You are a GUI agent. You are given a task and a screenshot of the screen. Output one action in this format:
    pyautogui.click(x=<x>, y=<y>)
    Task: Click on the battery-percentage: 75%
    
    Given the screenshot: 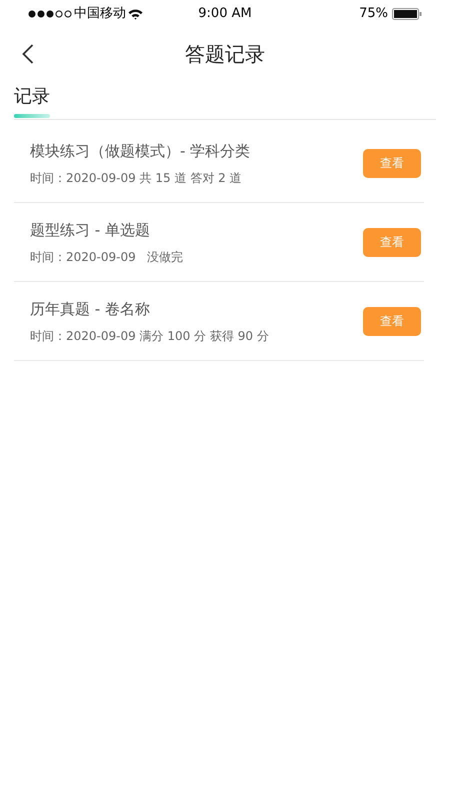 What is the action you would take?
    pyautogui.click(x=373, y=14)
    